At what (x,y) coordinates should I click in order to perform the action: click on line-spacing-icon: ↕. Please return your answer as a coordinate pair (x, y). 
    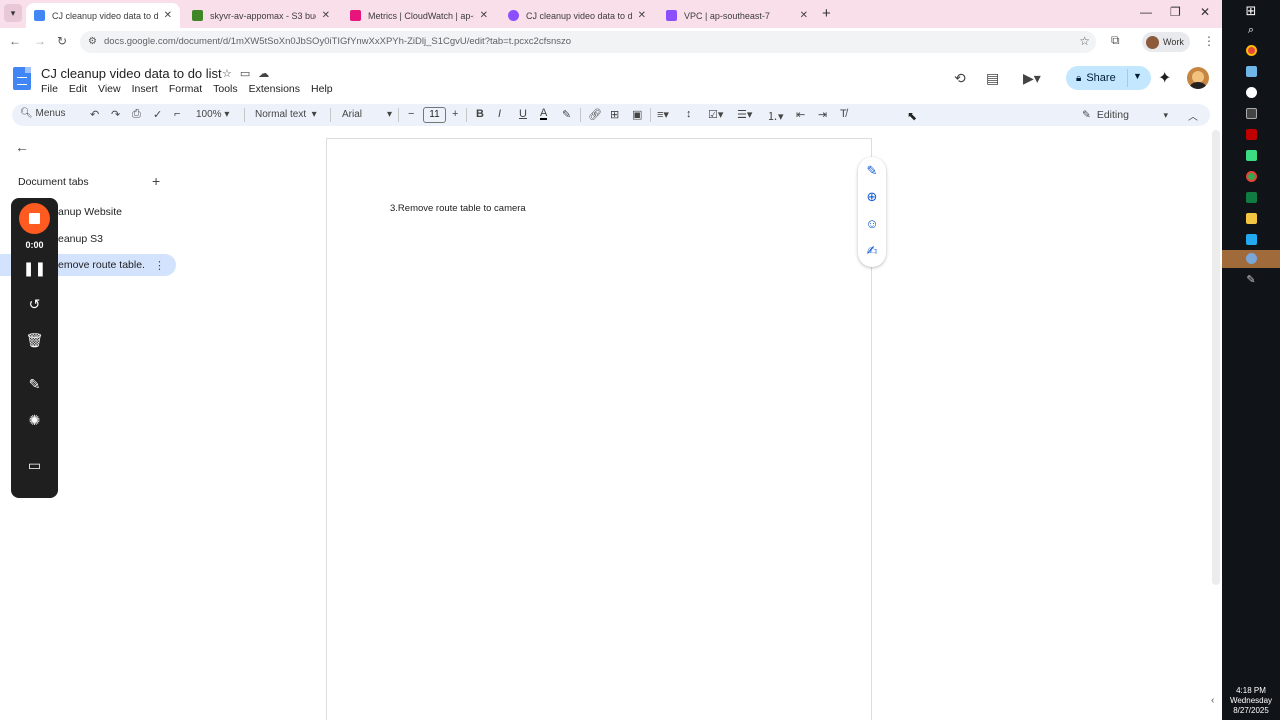
    Looking at the image, I should click on (689, 114).